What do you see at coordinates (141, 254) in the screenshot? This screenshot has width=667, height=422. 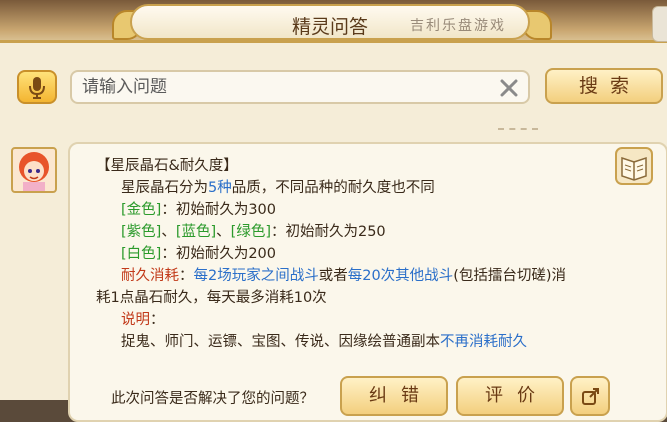 I see `white-tag: [白色]` at bounding box center [141, 254].